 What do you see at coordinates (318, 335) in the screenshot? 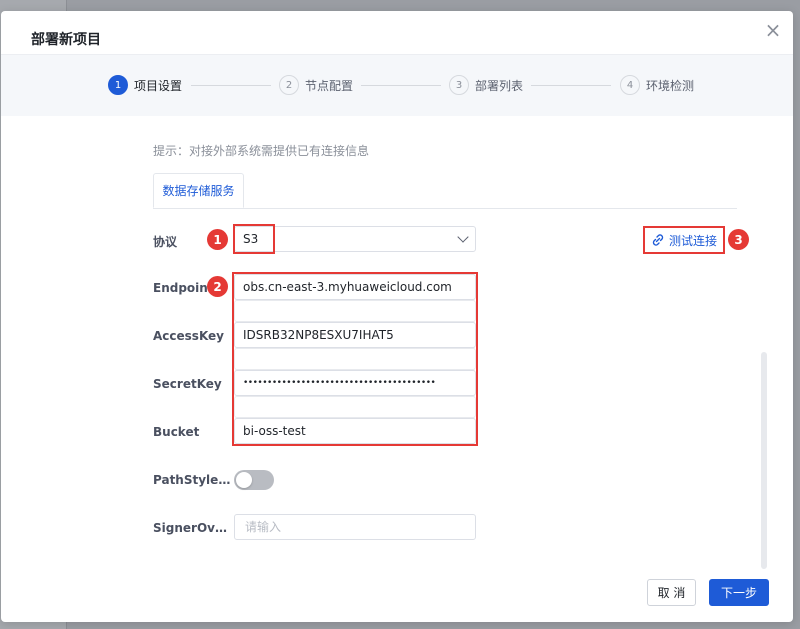
I see `access-key-value: IDSRB32NP8ESXU7IHAT5` at bounding box center [318, 335].